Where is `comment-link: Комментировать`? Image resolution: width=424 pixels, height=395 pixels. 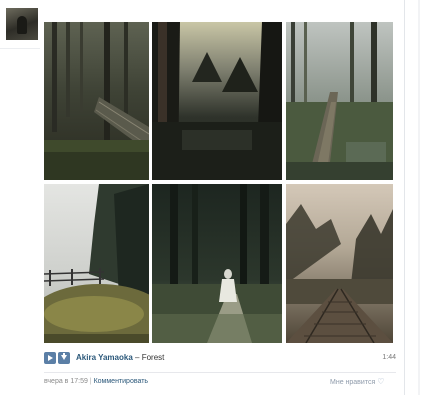
comment-link: Комментировать is located at coordinates (121, 381).